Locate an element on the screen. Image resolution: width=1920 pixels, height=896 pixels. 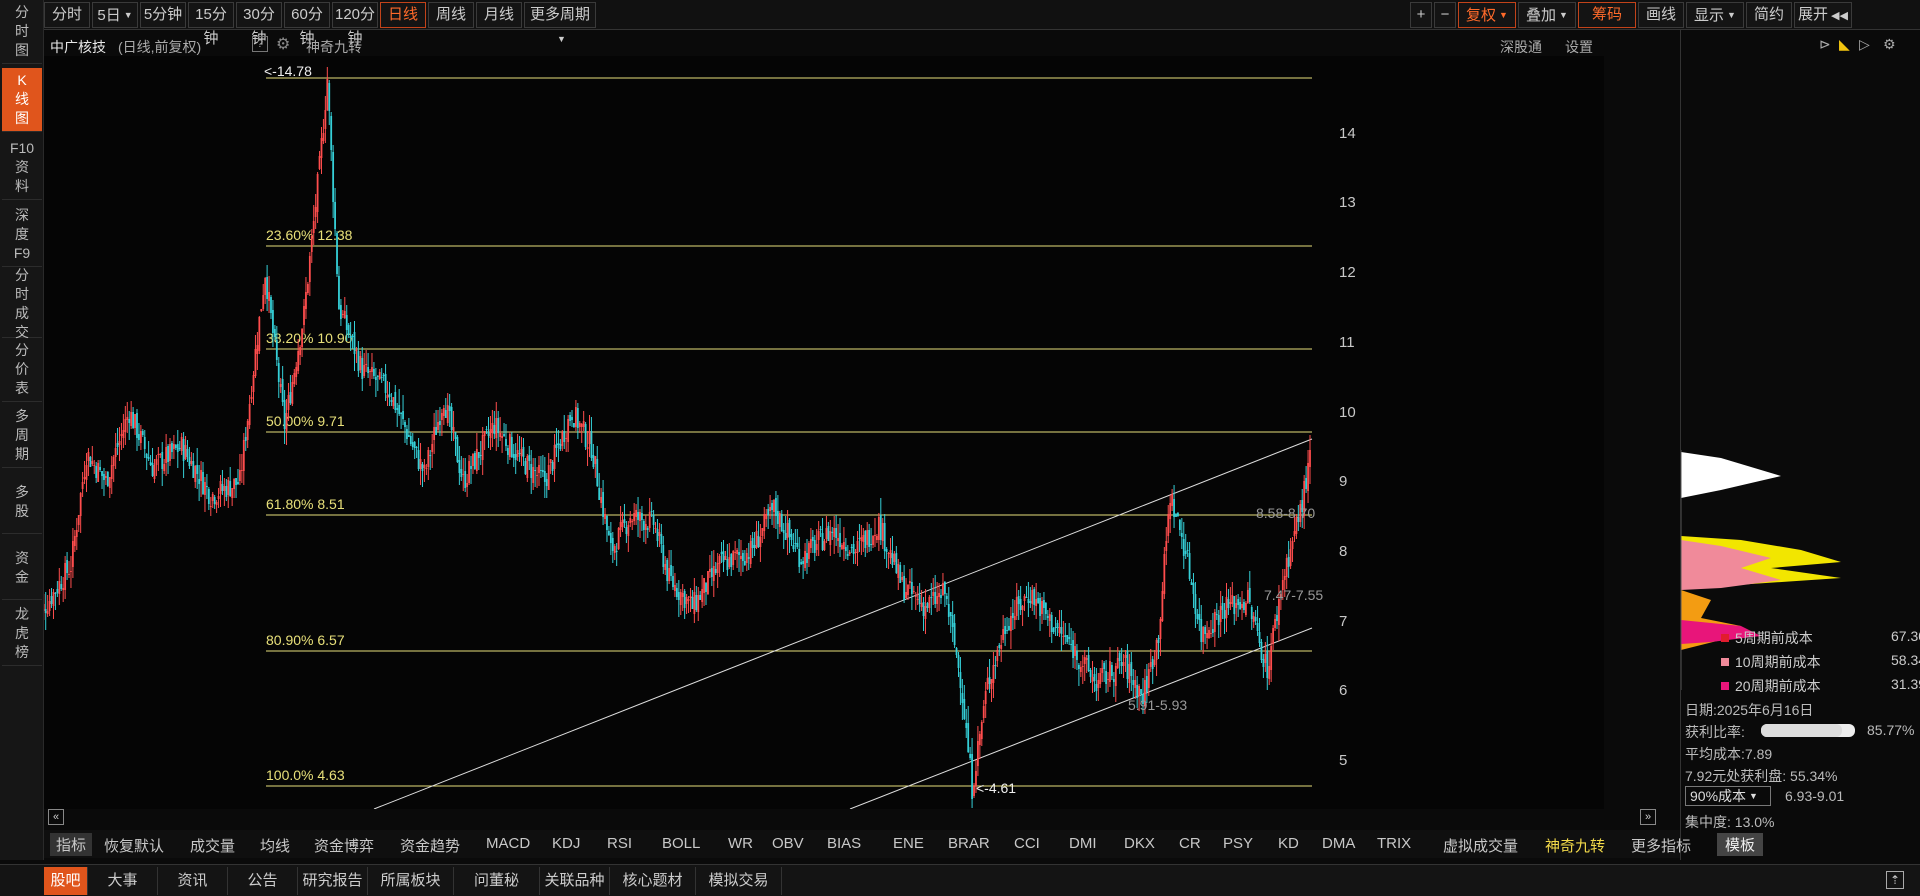
display-button: 显示 ▼ is located at coordinates (1715, 15).